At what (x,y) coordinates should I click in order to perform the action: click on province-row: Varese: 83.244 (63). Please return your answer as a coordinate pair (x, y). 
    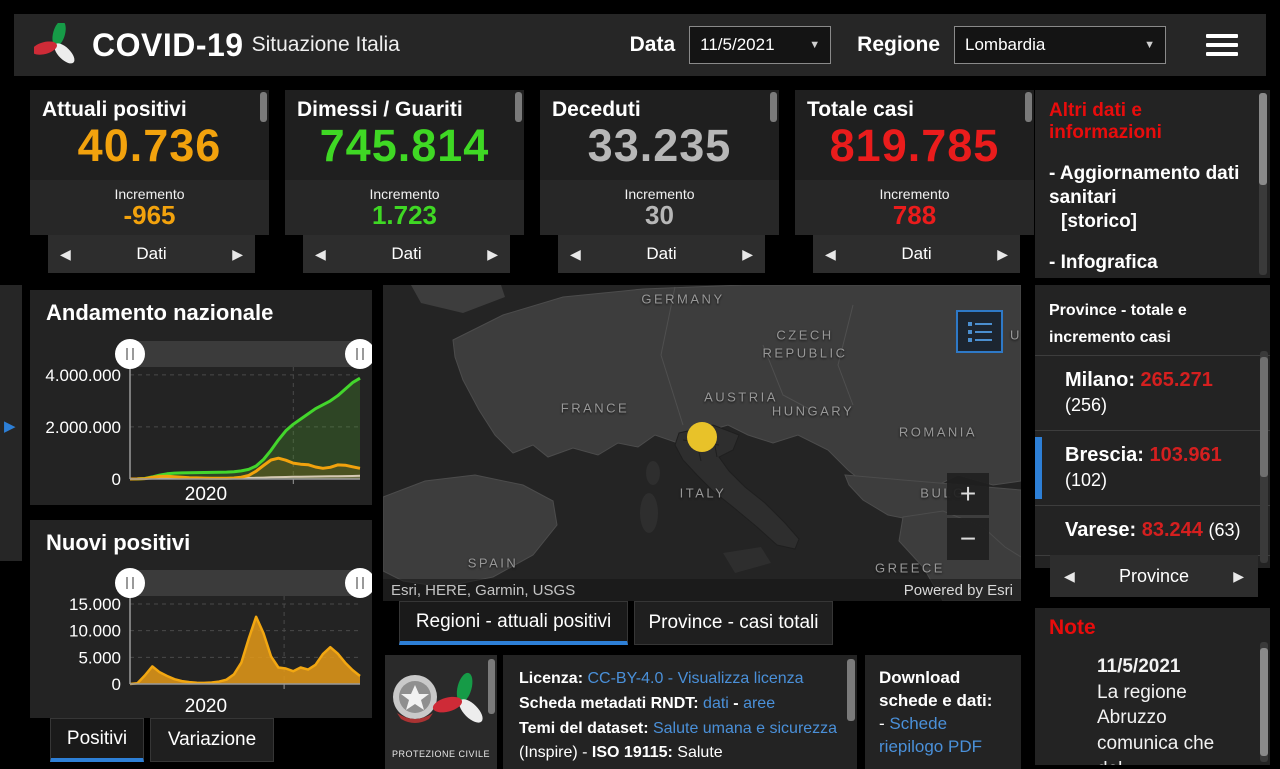
    Looking at the image, I should click on (1152, 530).